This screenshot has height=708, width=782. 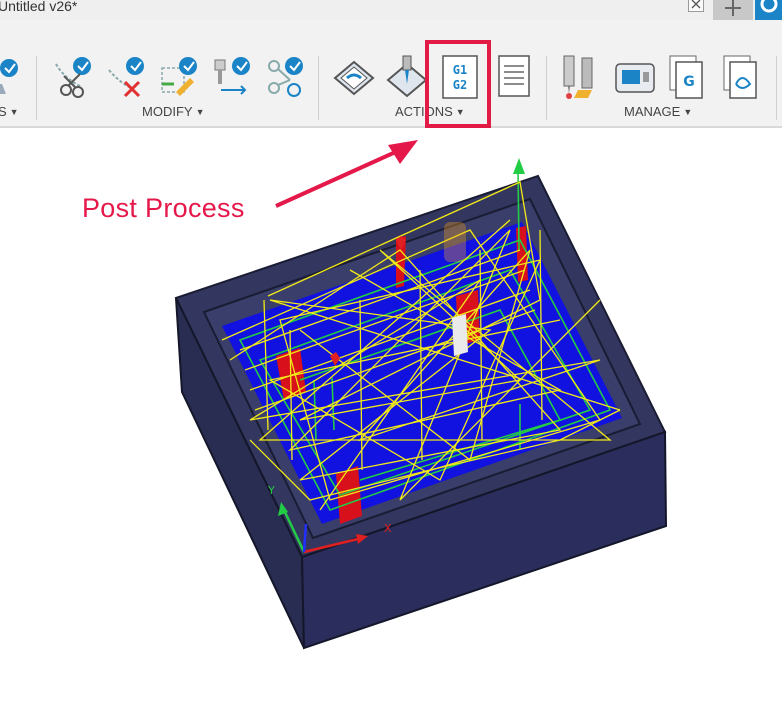 What do you see at coordinates (388, 528) in the screenshot?
I see `axis-x-label: X` at bounding box center [388, 528].